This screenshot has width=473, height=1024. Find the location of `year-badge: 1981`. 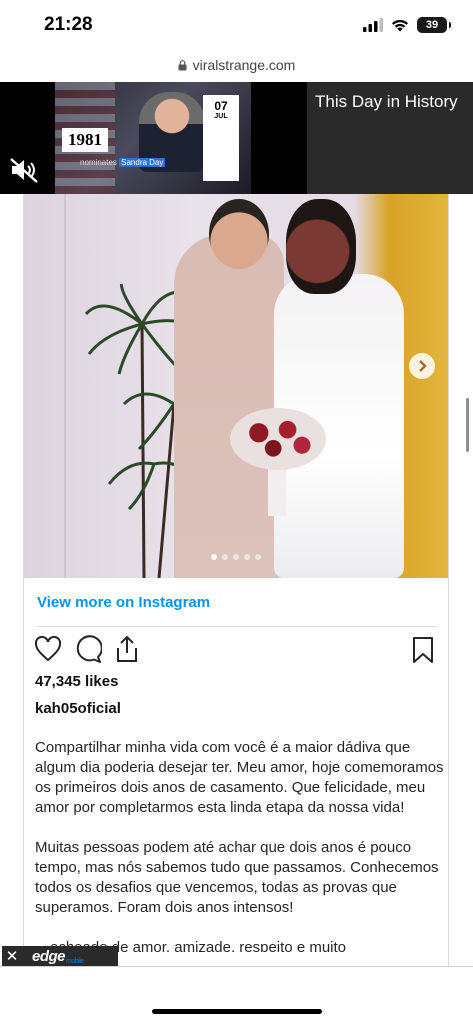

year-badge: 1981 is located at coordinates (85, 140).